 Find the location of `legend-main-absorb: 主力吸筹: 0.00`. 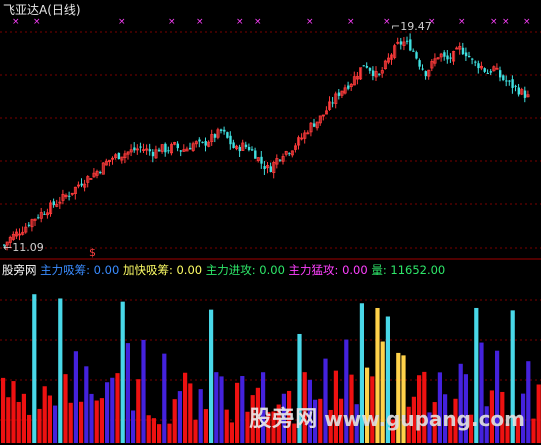

legend-main-absorb: 主力吸筹: 0.00 is located at coordinates (80, 270).